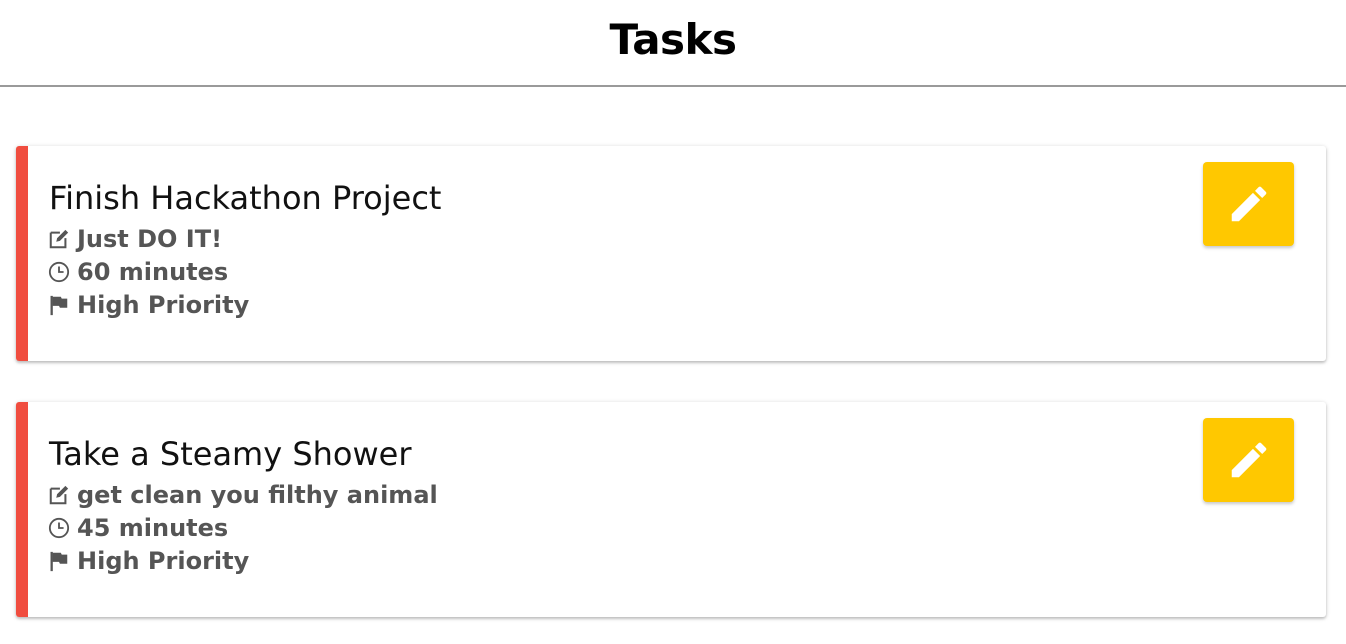 This screenshot has width=1346, height=644. Describe the element at coordinates (150, 239) in the screenshot. I see `task-description: Just DO IT!` at that location.